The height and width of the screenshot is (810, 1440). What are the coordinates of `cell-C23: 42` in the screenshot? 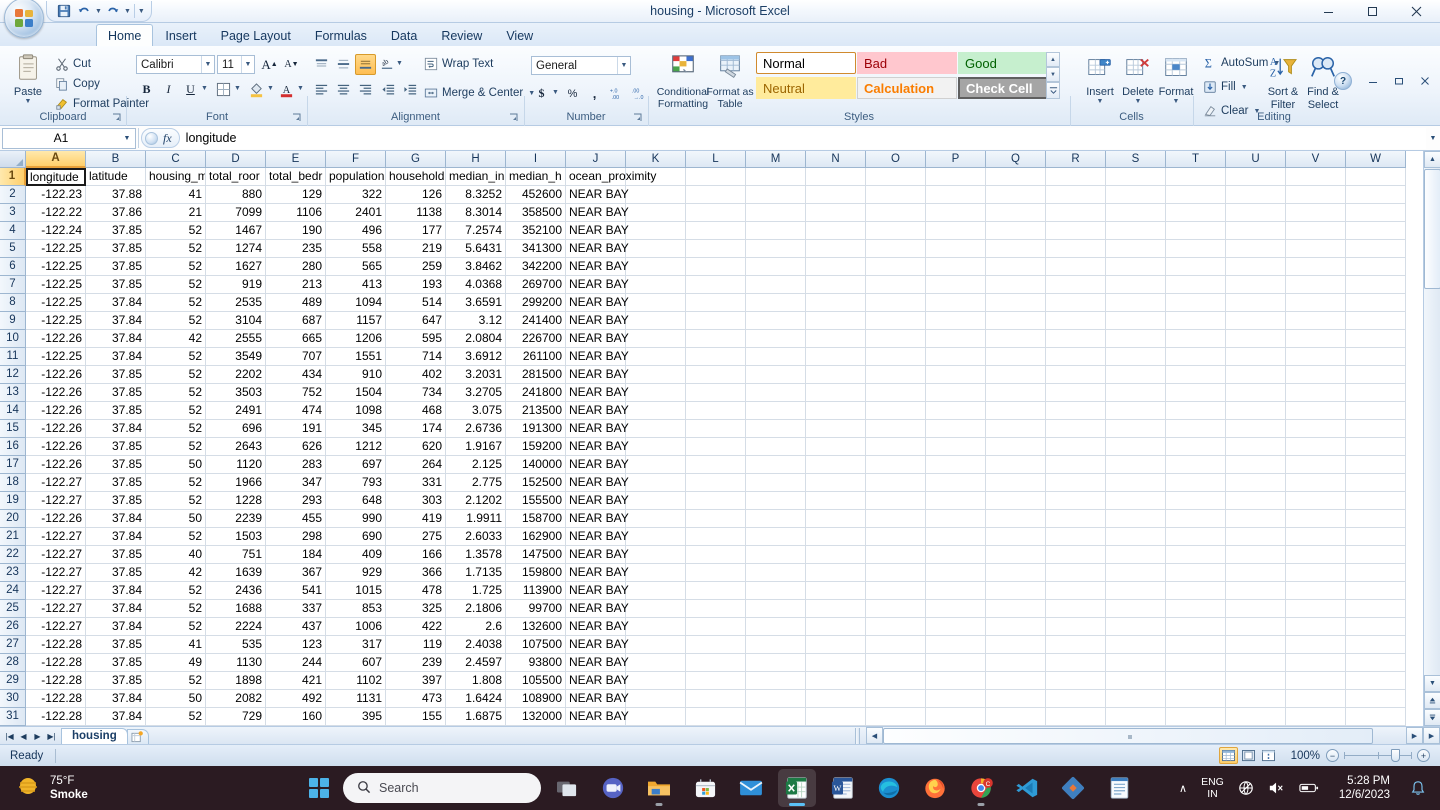 It's located at (176, 573).